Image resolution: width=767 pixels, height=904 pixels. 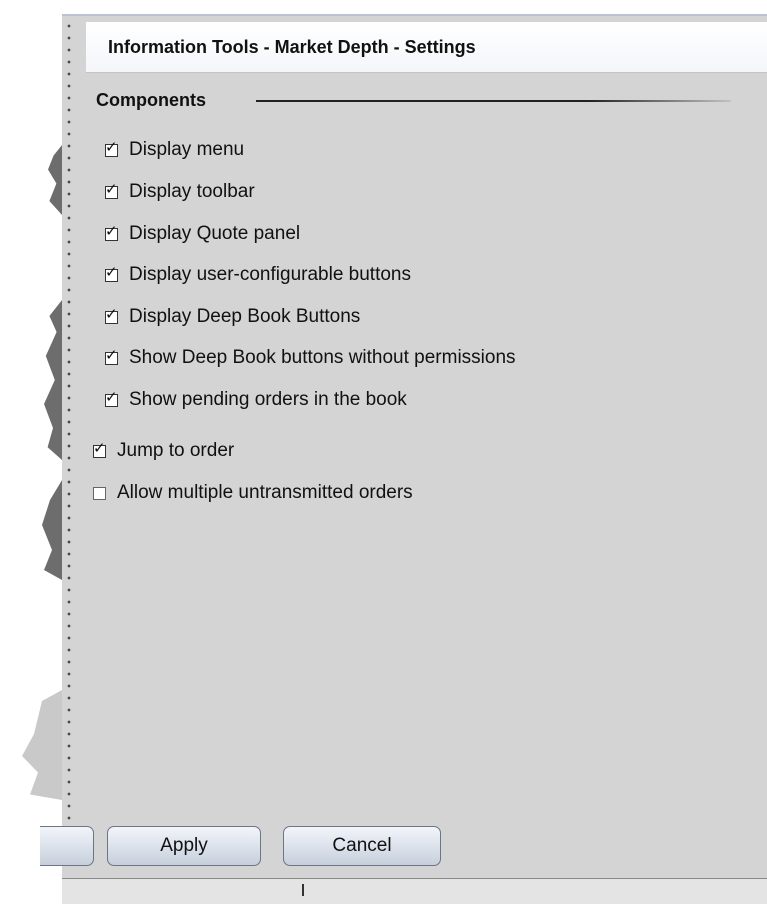 I want to click on option-jump-to-order: ✓ Jump to order, so click(x=163, y=451).